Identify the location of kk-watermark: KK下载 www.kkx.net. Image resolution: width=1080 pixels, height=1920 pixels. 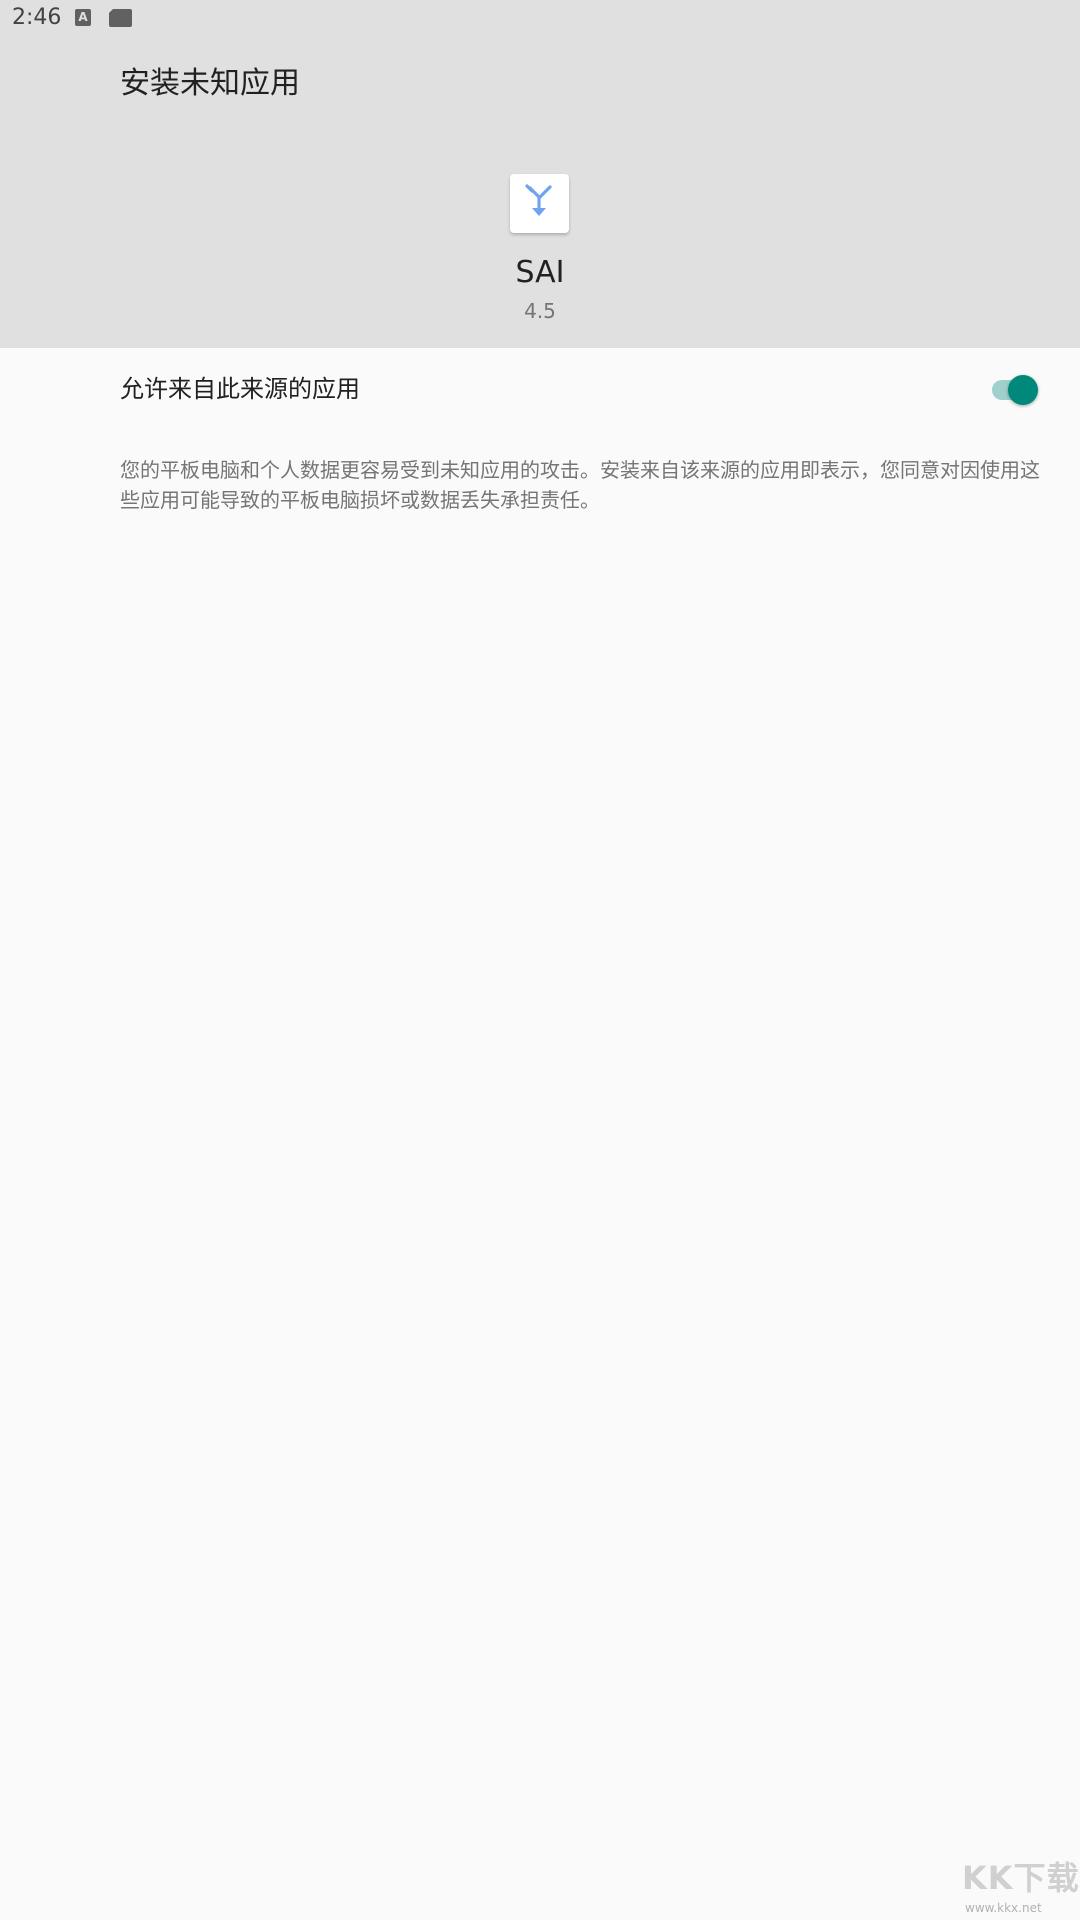
(1020, 1889).